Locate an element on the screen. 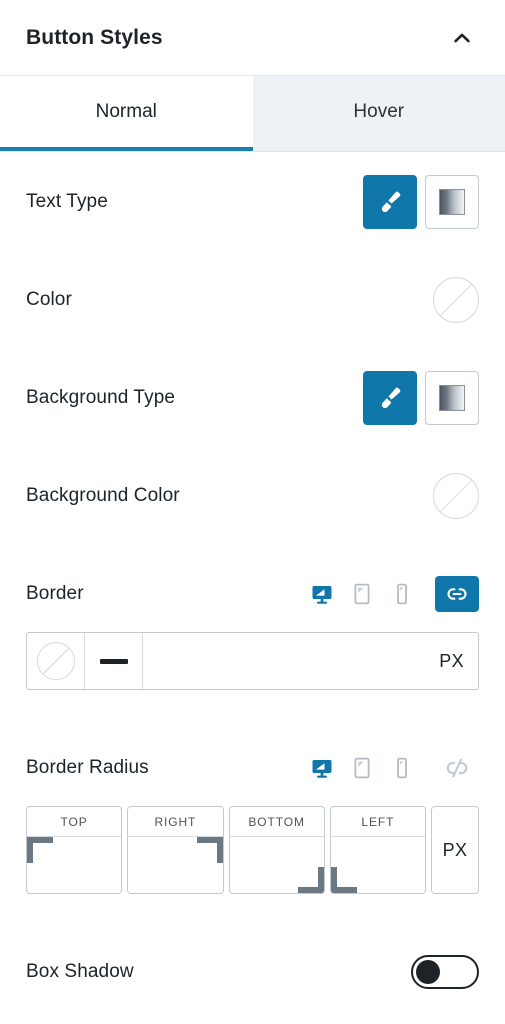 This screenshot has width=505, height=1024. border-width-input is located at coordinates (291, 661).